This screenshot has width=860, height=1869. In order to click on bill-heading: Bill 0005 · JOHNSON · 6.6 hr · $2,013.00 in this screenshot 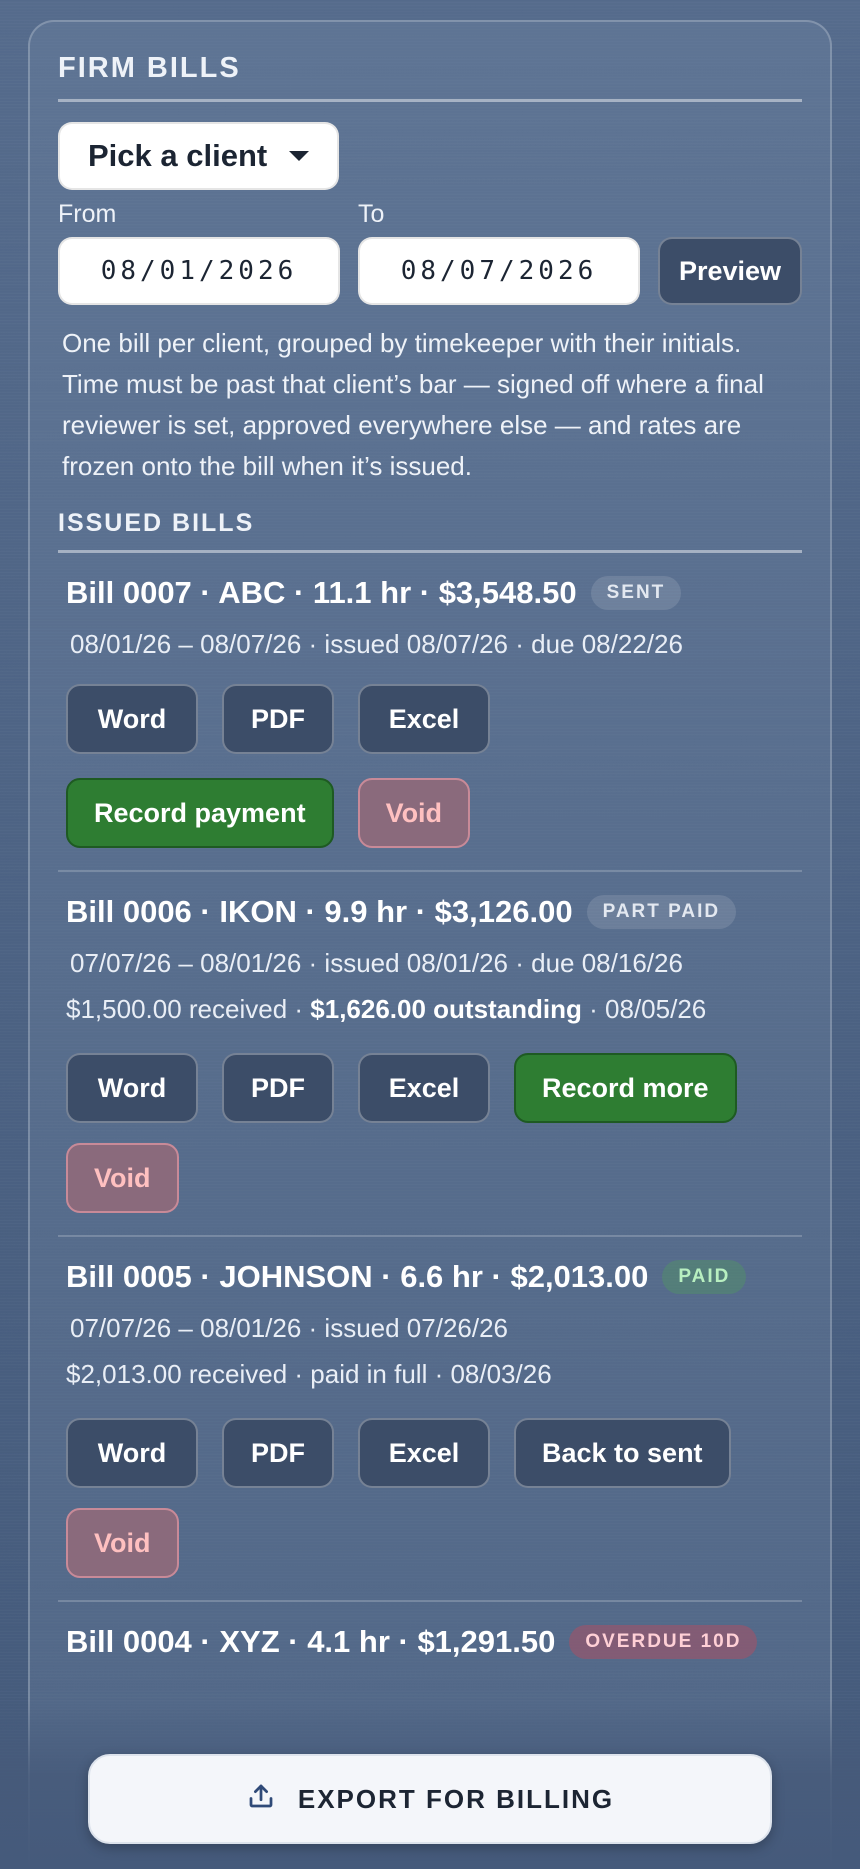, I will do `click(357, 1276)`.